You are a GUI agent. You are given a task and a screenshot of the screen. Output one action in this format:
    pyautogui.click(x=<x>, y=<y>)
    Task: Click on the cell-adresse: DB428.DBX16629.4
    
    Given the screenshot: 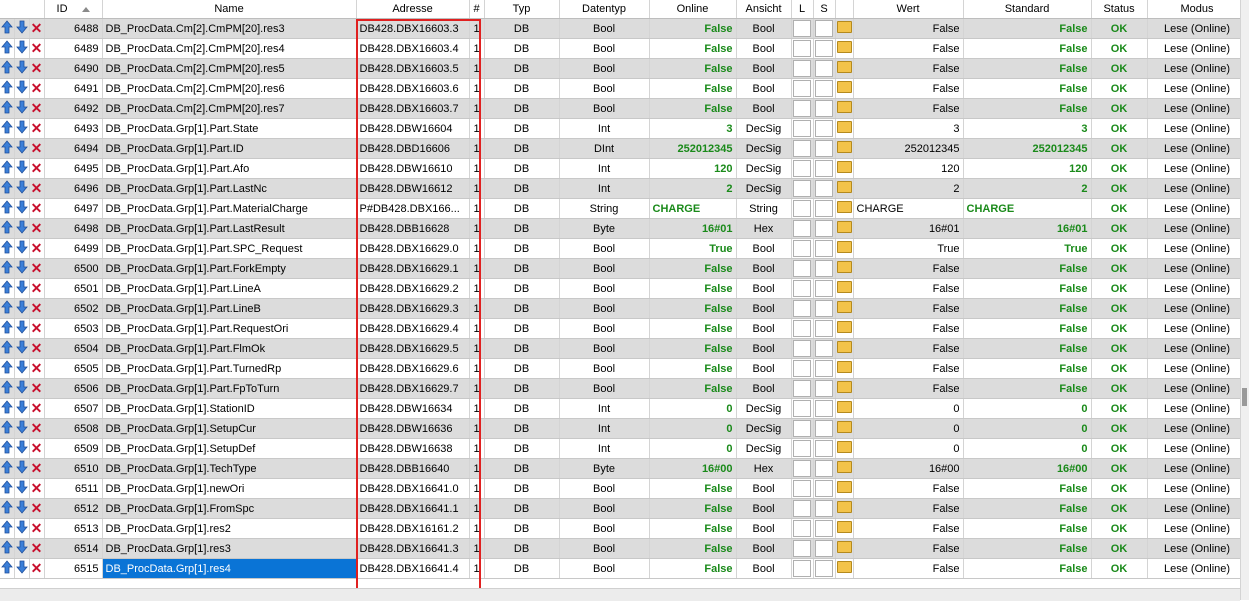 What is the action you would take?
    pyautogui.click(x=413, y=328)
    